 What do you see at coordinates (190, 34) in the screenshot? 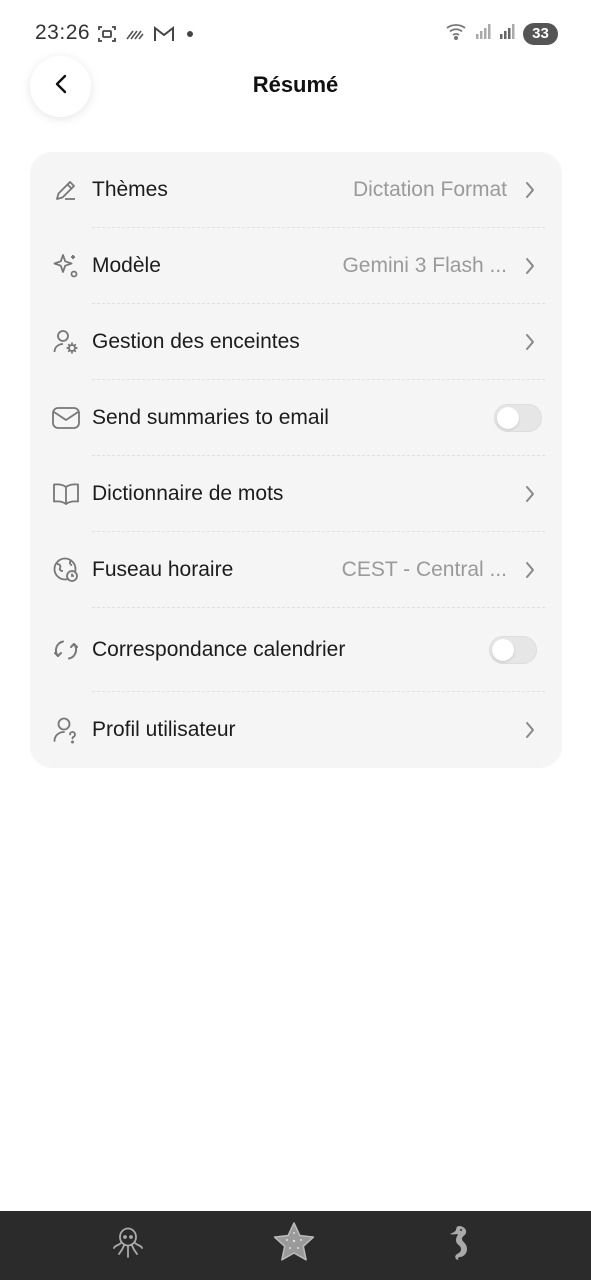
I see `notification-dot` at bounding box center [190, 34].